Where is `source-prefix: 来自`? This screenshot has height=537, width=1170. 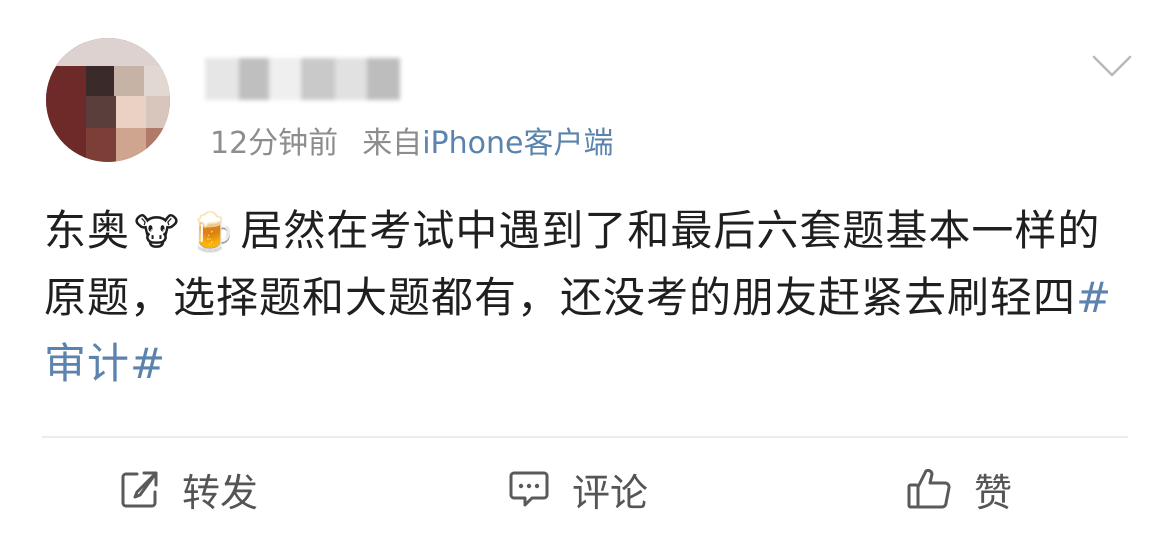
source-prefix: 来自 is located at coordinates (392, 143).